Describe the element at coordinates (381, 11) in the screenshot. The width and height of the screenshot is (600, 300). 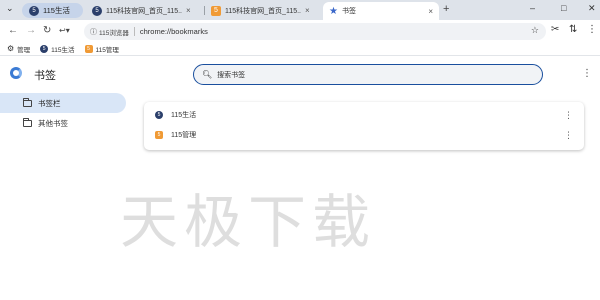
I see `tab-bookmarks: ★ 书签 ×` at that location.